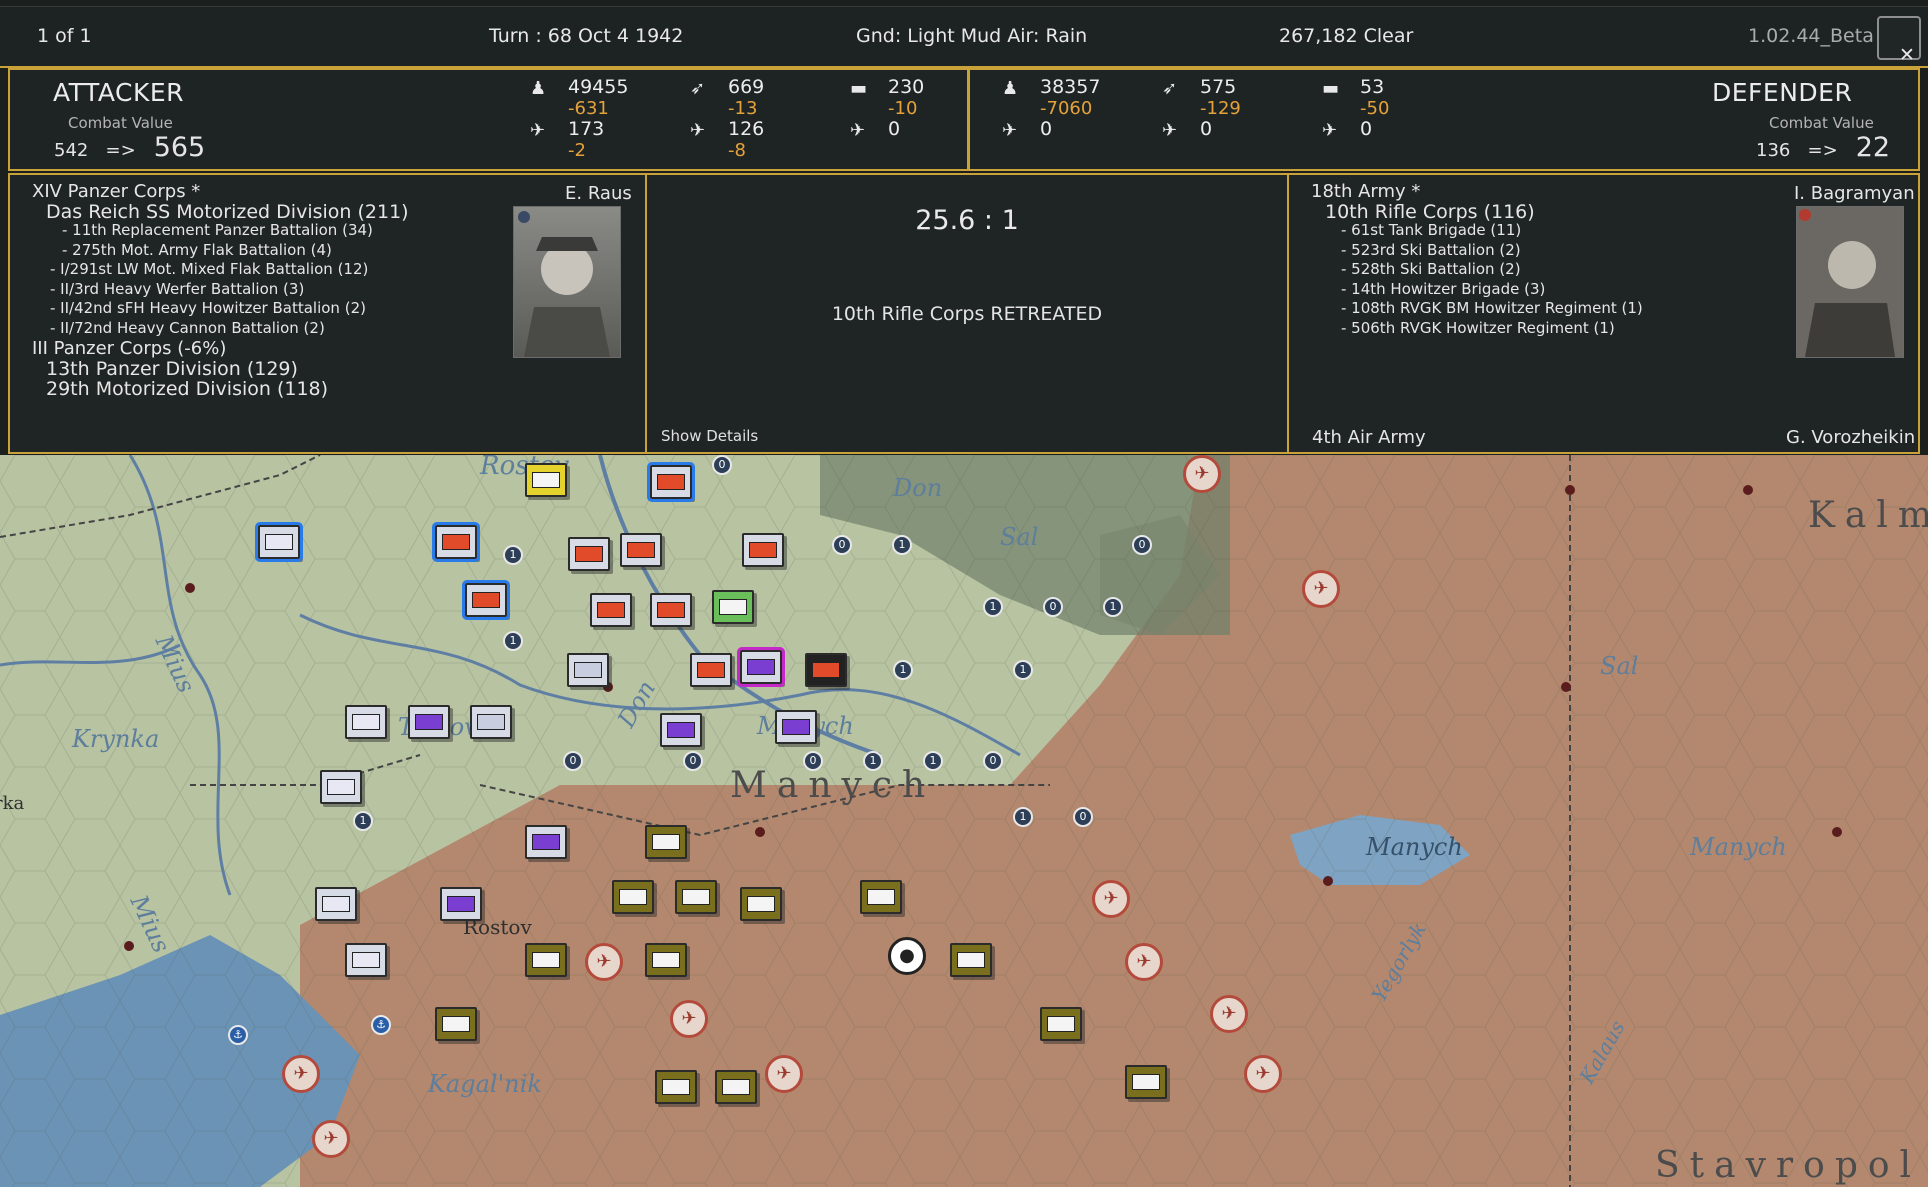  What do you see at coordinates (1850, 282) in the screenshot?
I see `defender-commander-portrait` at bounding box center [1850, 282].